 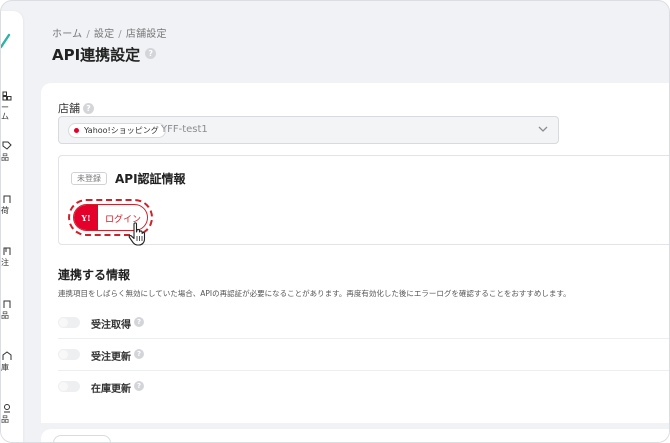 What do you see at coordinates (7, 408) in the screenshot?
I see `item-icon` at bounding box center [7, 408].